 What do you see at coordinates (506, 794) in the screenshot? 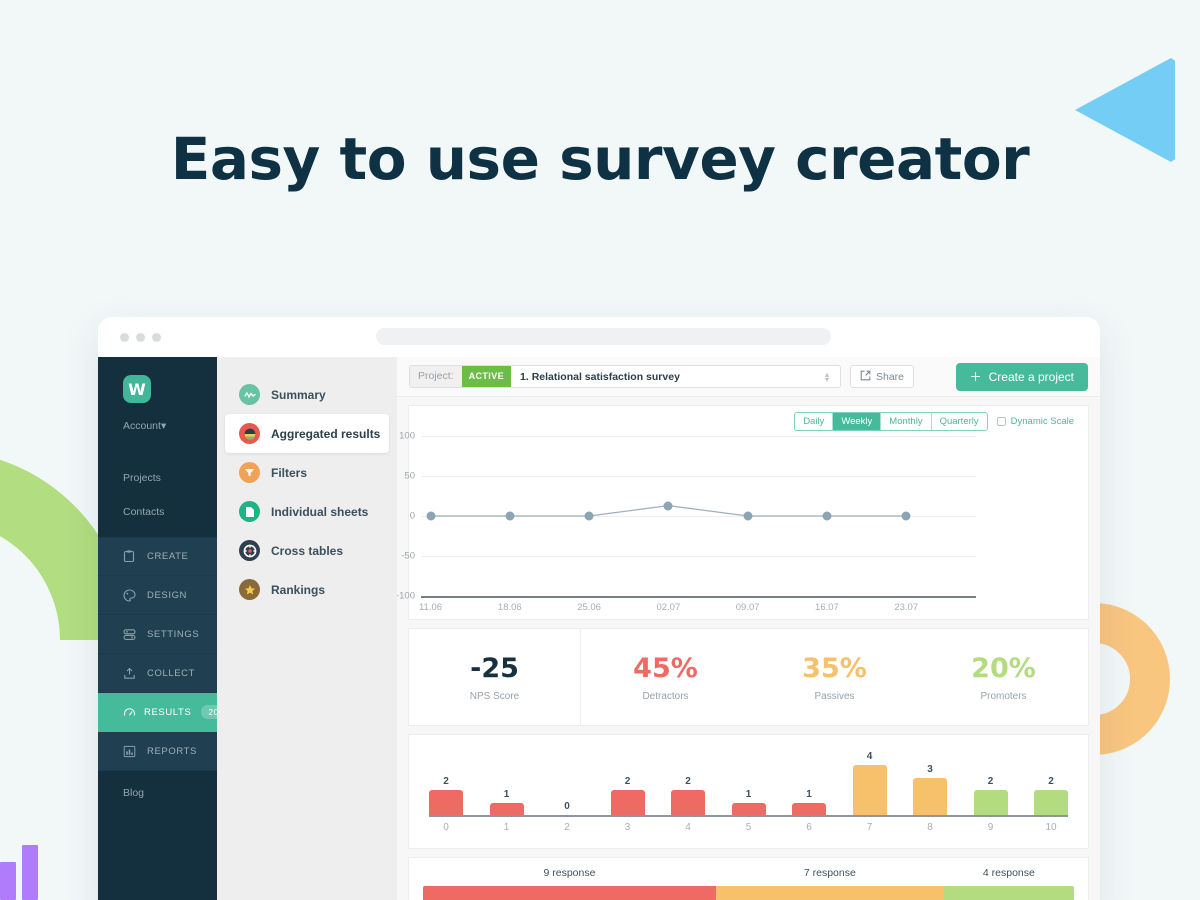
I see `bar-value-label: 1` at bounding box center [506, 794].